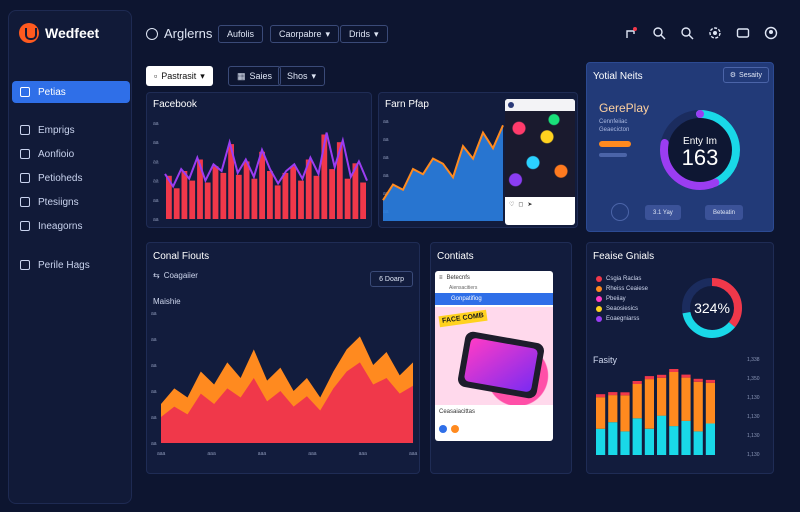  Describe the element at coordinates (457, 412) in the screenshot. I see `contents-caption: Ceasaiacittas` at that location.